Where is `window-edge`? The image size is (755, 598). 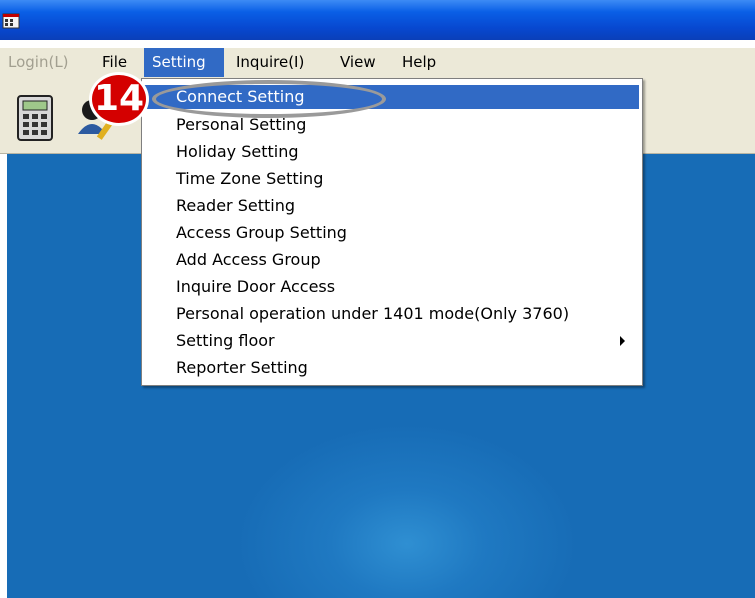
window-edge is located at coordinates (3, 376).